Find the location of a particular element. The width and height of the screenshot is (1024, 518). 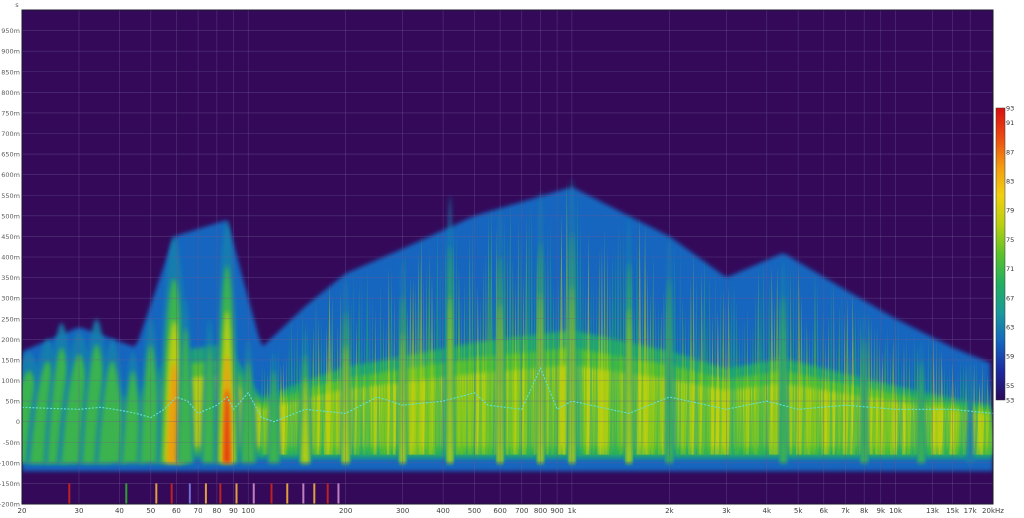

y-tick-label: 250m is located at coordinates (10, 319).